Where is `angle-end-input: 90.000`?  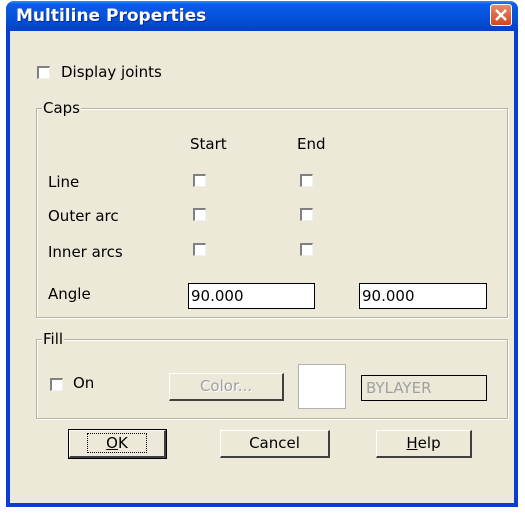
angle-end-input: 90.000 is located at coordinates (423, 296).